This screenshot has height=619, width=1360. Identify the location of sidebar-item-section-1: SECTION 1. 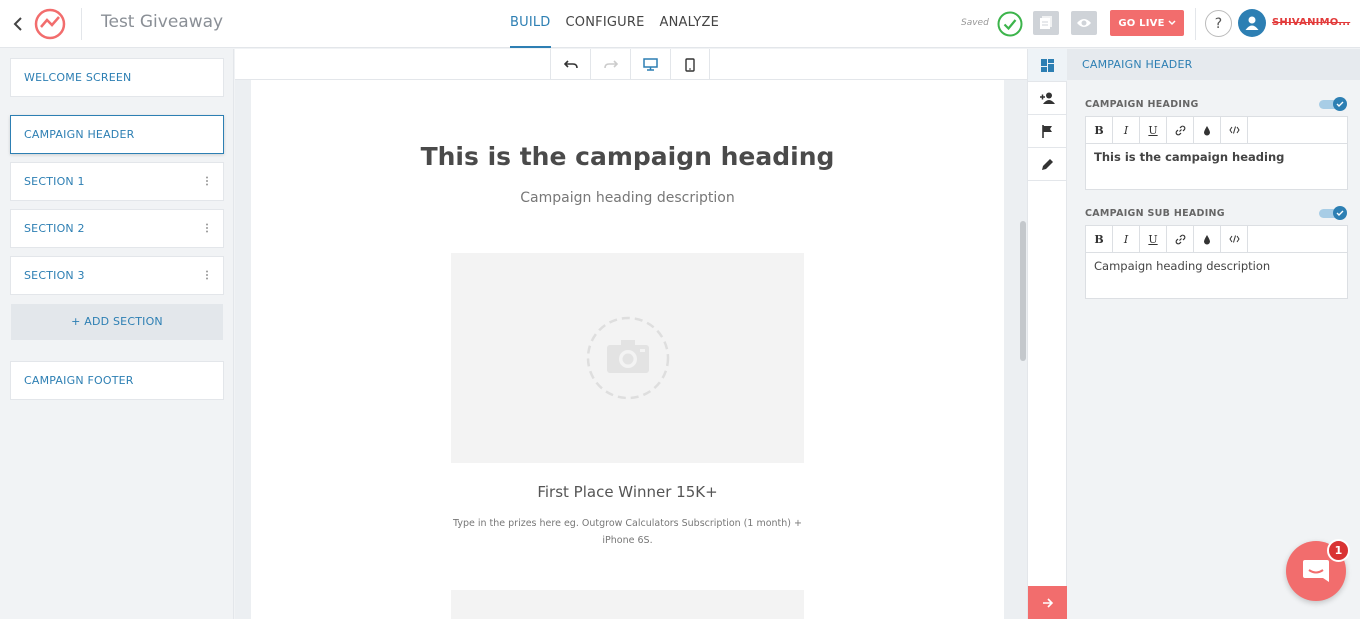
(117, 181).